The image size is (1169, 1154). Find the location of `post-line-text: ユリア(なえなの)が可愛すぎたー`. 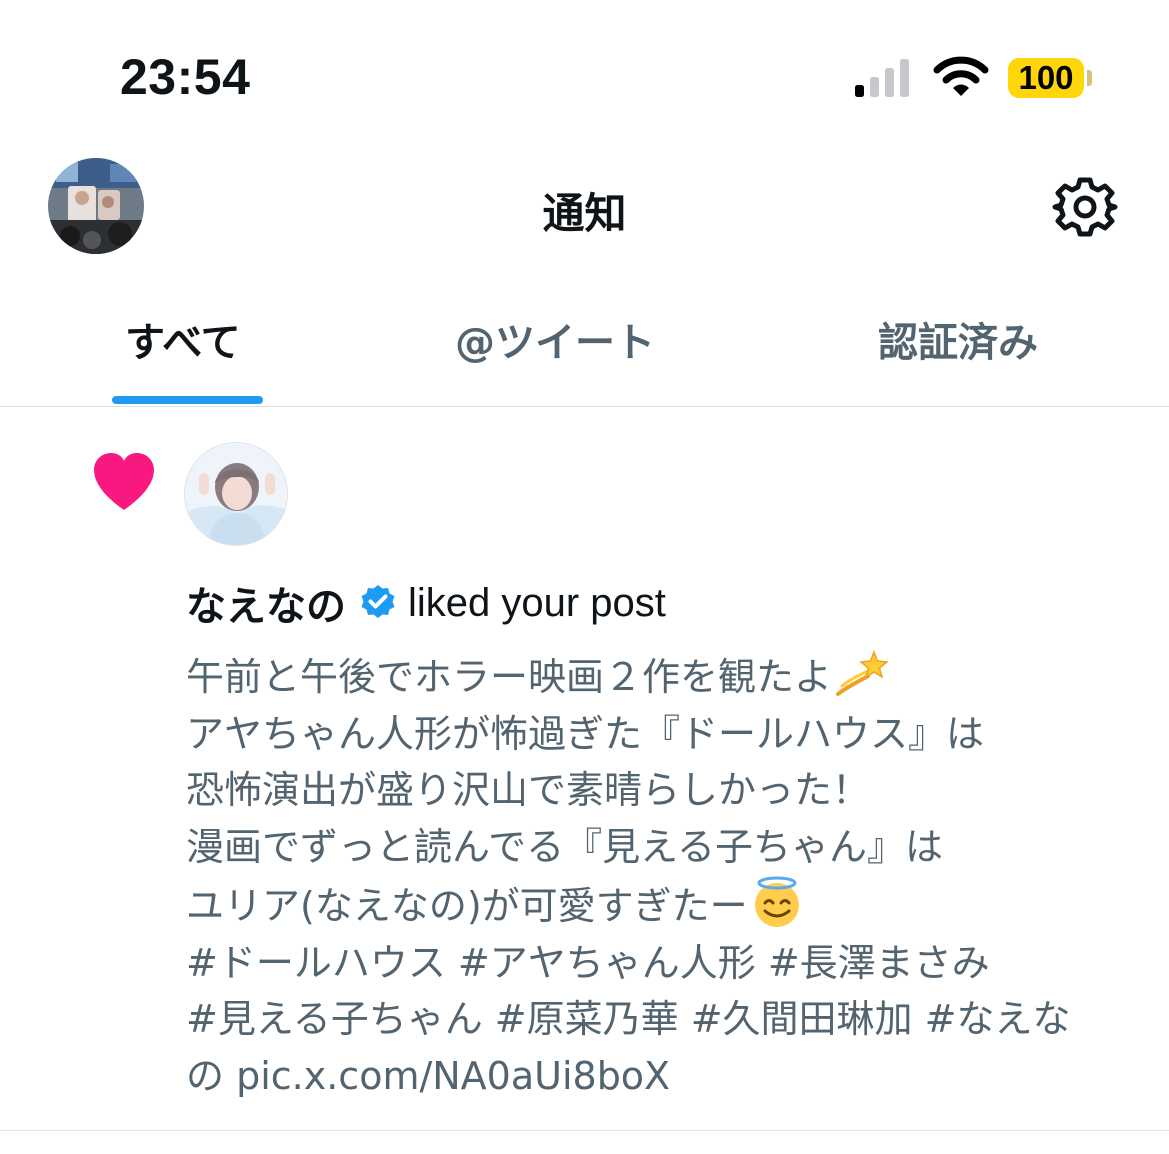

post-line-text: ユリア(なえなの)が可愛すぎたー is located at coordinates (467, 906).